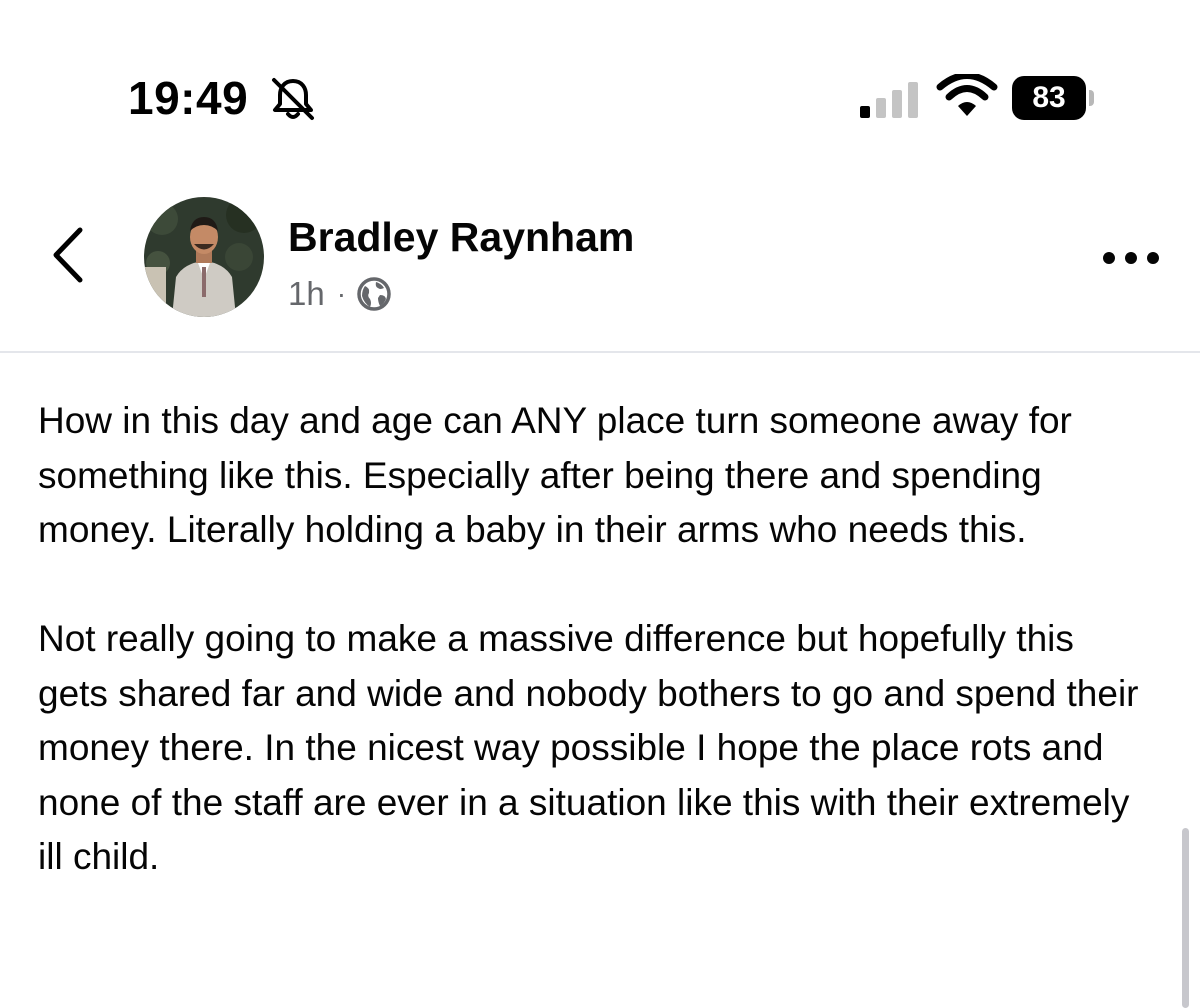 The width and height of the screenshot is (1200, 1008). Describe the element at coordinates (374, 294) in the screenshot. I see `globe-icon` at that location.